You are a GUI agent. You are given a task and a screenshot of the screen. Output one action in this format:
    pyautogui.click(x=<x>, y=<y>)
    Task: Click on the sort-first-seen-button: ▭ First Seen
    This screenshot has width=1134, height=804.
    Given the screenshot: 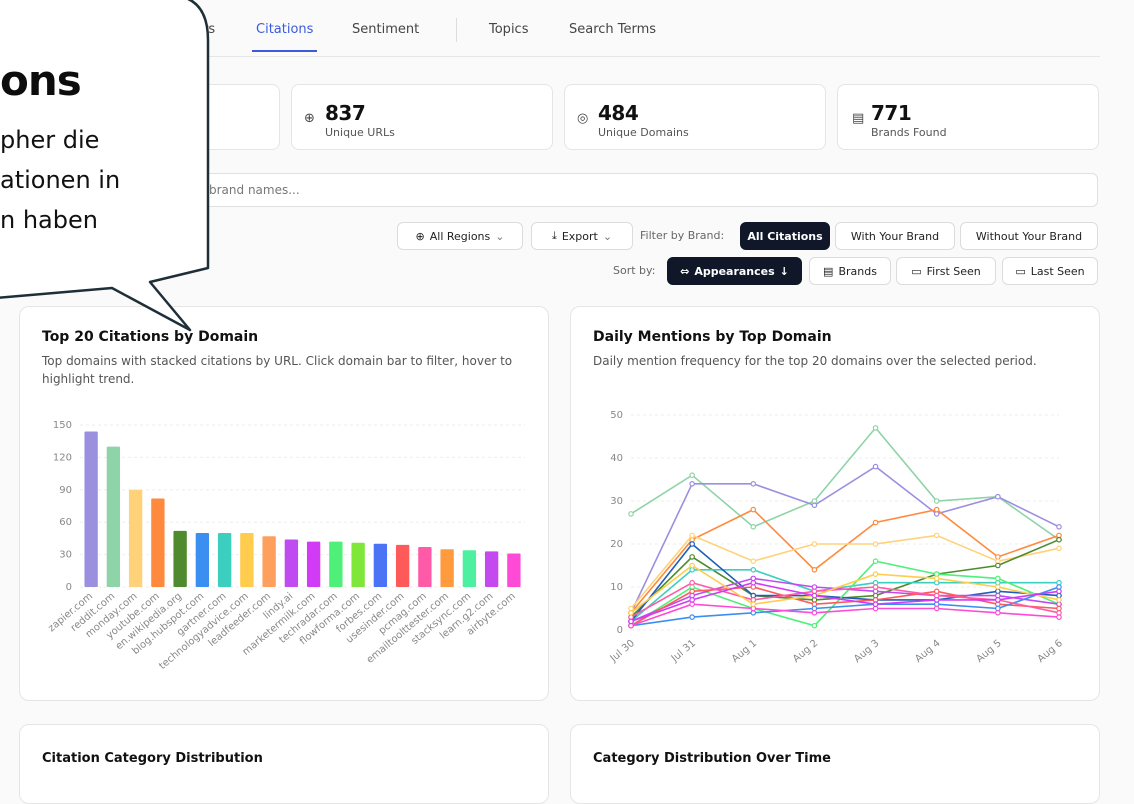 What is the action you would take?
    pyautogui.click(x=946, y=271)
    